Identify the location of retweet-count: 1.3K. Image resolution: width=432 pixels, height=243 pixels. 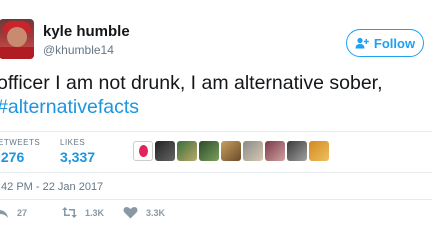
(95, 212).